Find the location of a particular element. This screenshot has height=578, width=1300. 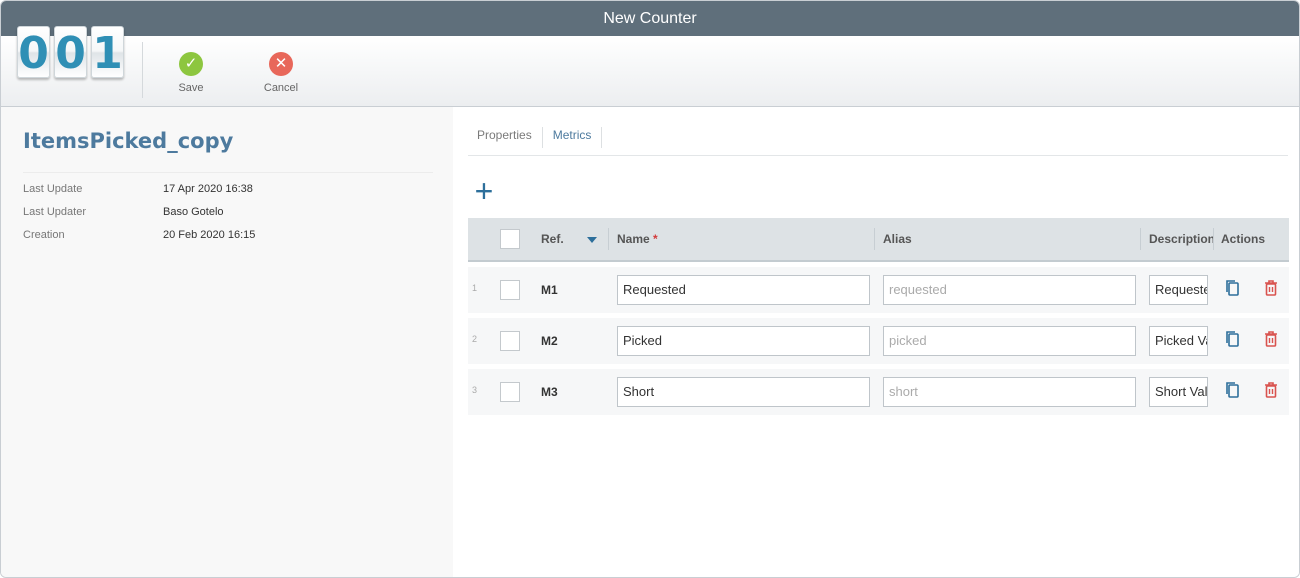

column-header-name: Name * is located at coordinates (742, 239).